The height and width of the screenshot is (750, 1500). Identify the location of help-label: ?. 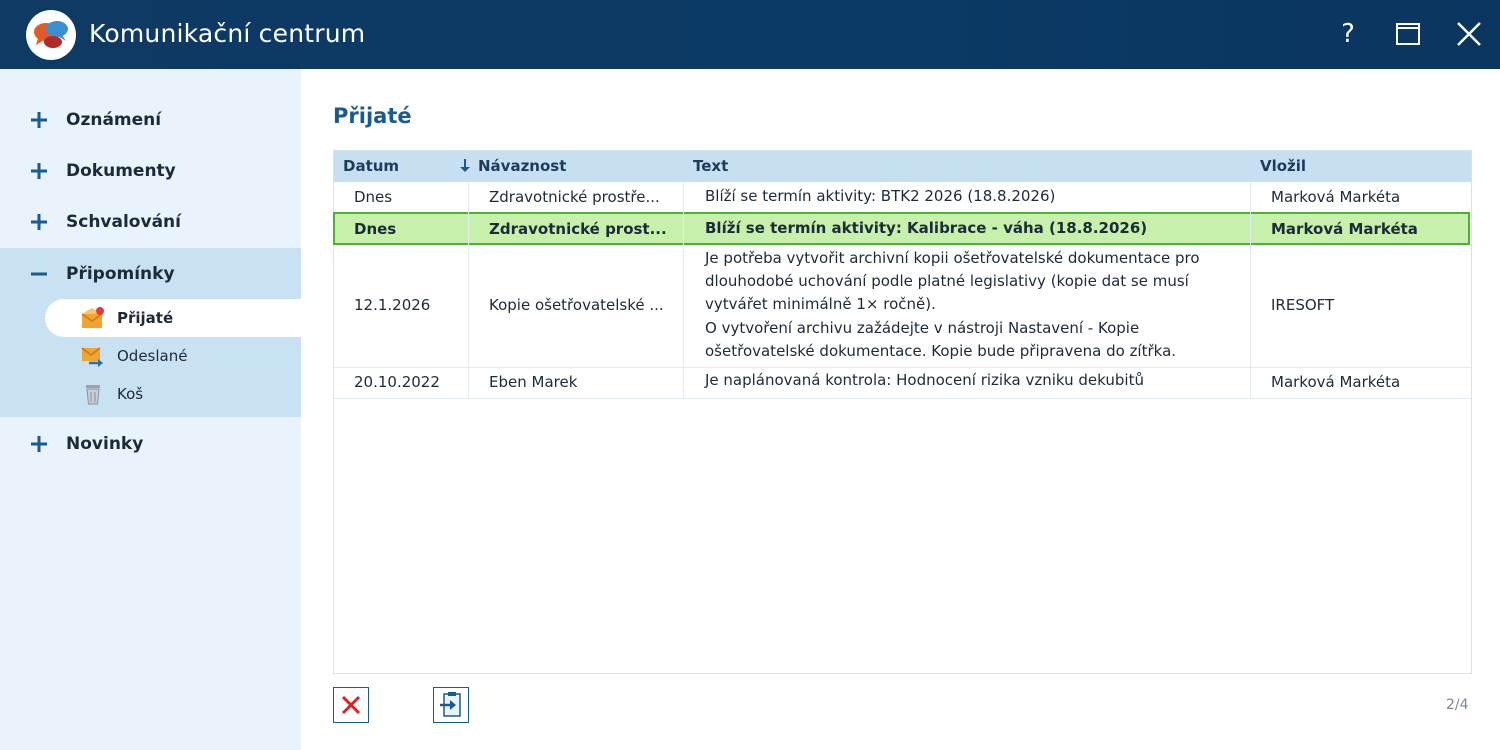
(1348, 34).